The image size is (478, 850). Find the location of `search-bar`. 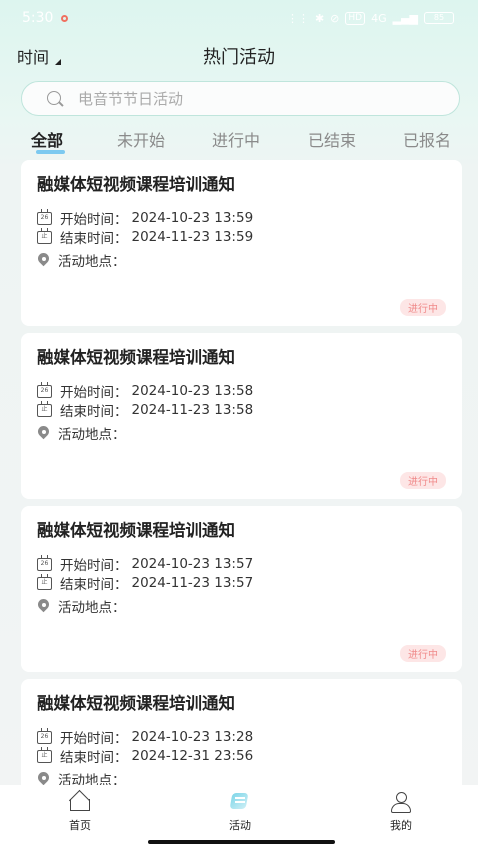

search-bar is located at coordinates (240, 98).